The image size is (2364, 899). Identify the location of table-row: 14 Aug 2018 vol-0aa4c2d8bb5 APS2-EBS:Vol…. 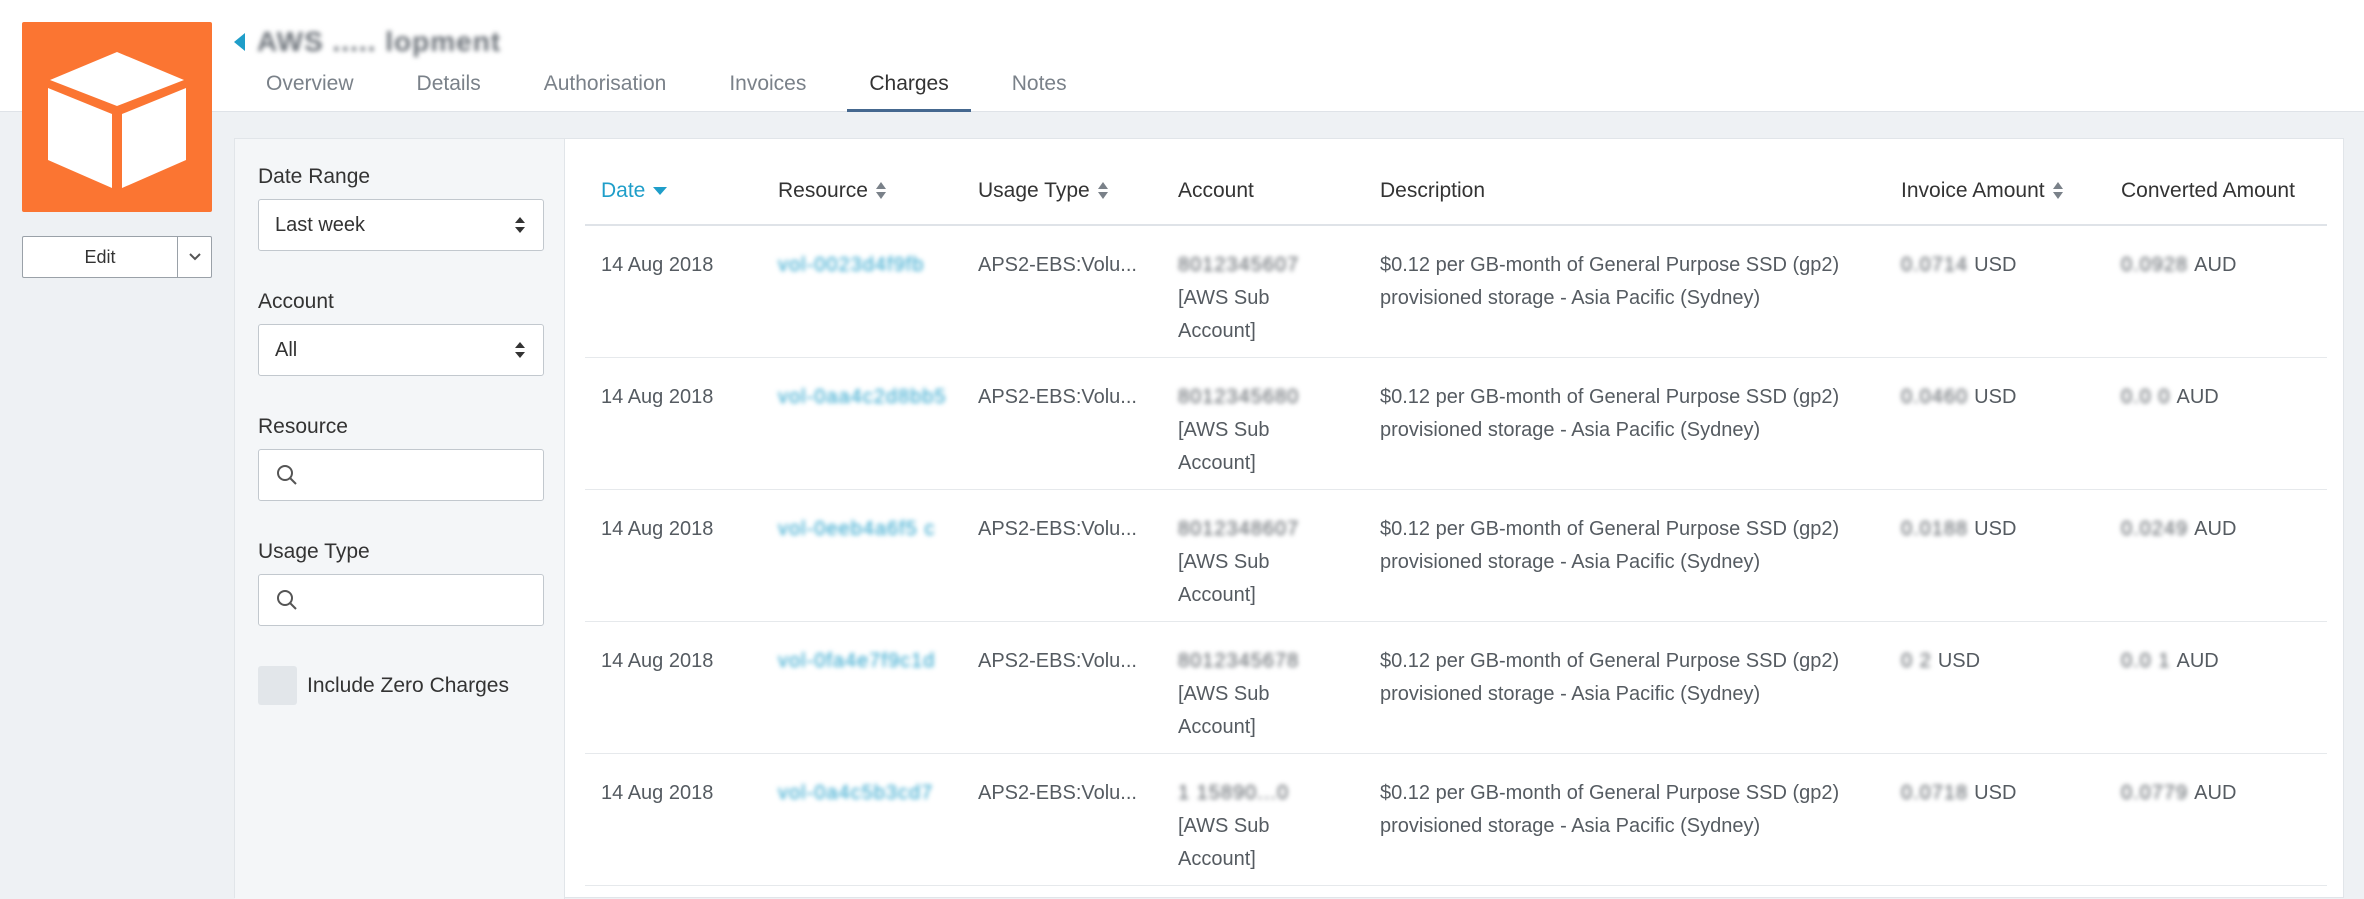
(1456, 424).